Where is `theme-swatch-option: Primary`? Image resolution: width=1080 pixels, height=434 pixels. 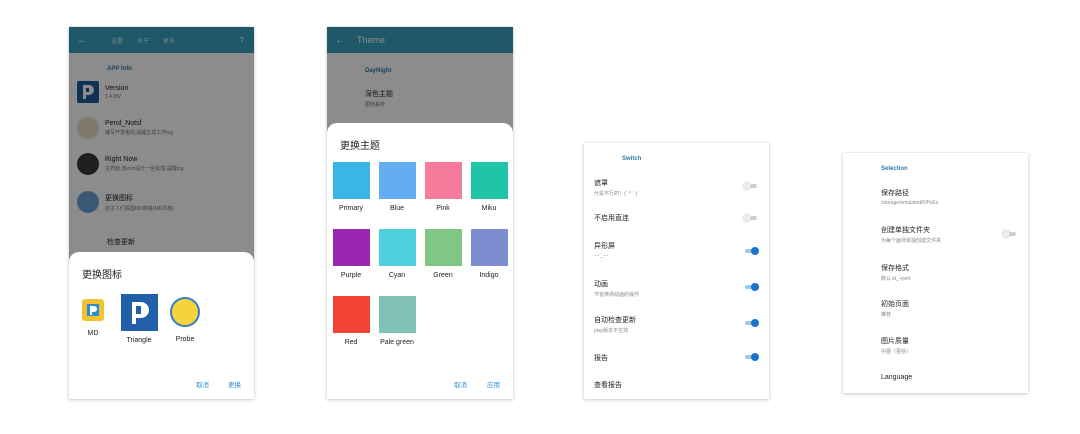
theme-swatch-option: Primary is located at coordinates (351, 187).